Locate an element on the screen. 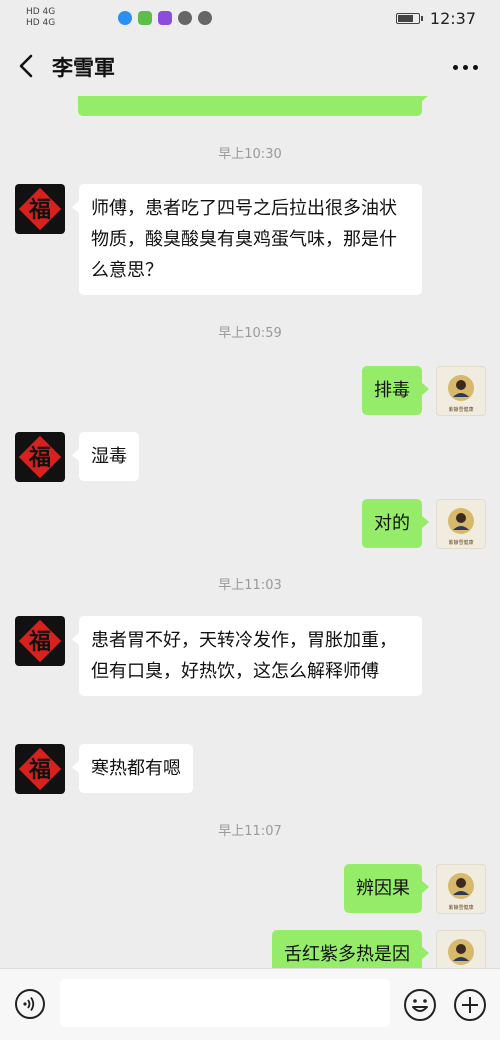  timestamp: 早上10:30 is located at coordinates (250, 154).